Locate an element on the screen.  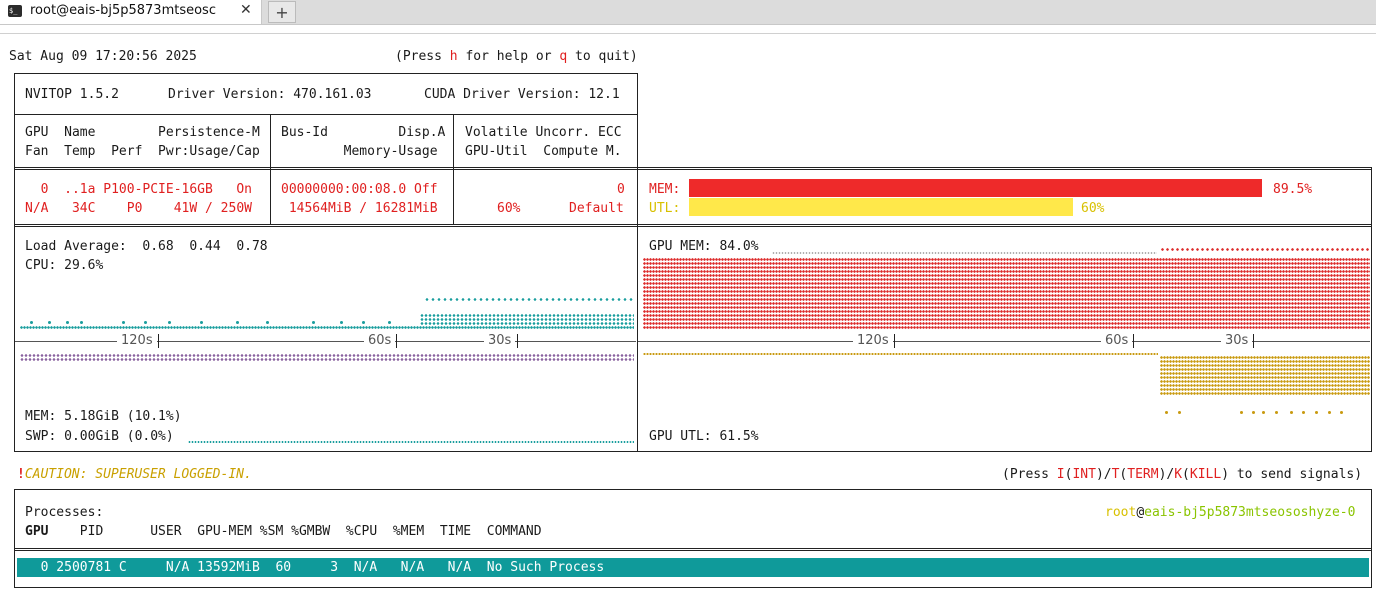
gpu-line2-left: N/A 34C P0 41W / 250W is located at coordinates (138, 208).